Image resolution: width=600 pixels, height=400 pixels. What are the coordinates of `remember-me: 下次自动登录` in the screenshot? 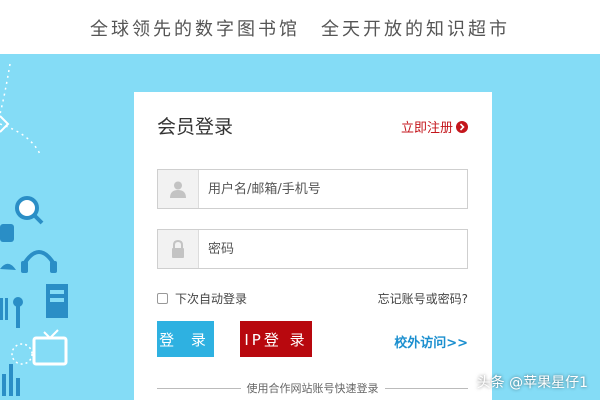 It's located at (202, 298).